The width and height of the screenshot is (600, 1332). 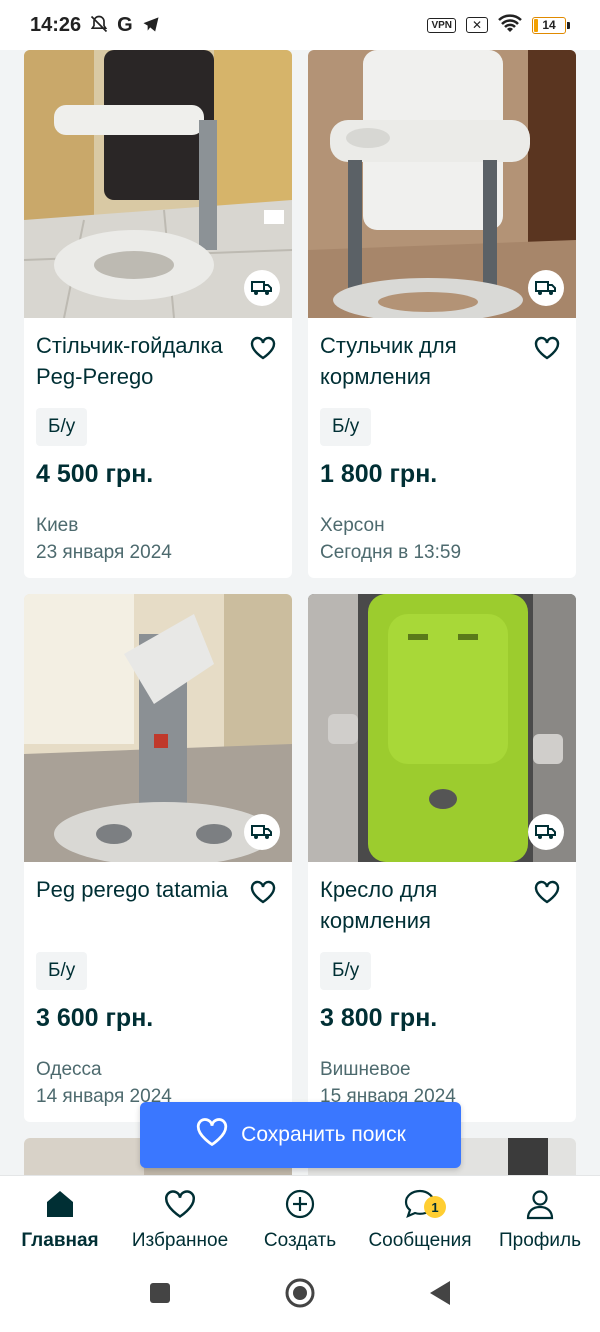 What do you see at coordinates (60, 1240) in the screenshot?
I see `nav-label: Главная` at bounding box center [60, 1240].